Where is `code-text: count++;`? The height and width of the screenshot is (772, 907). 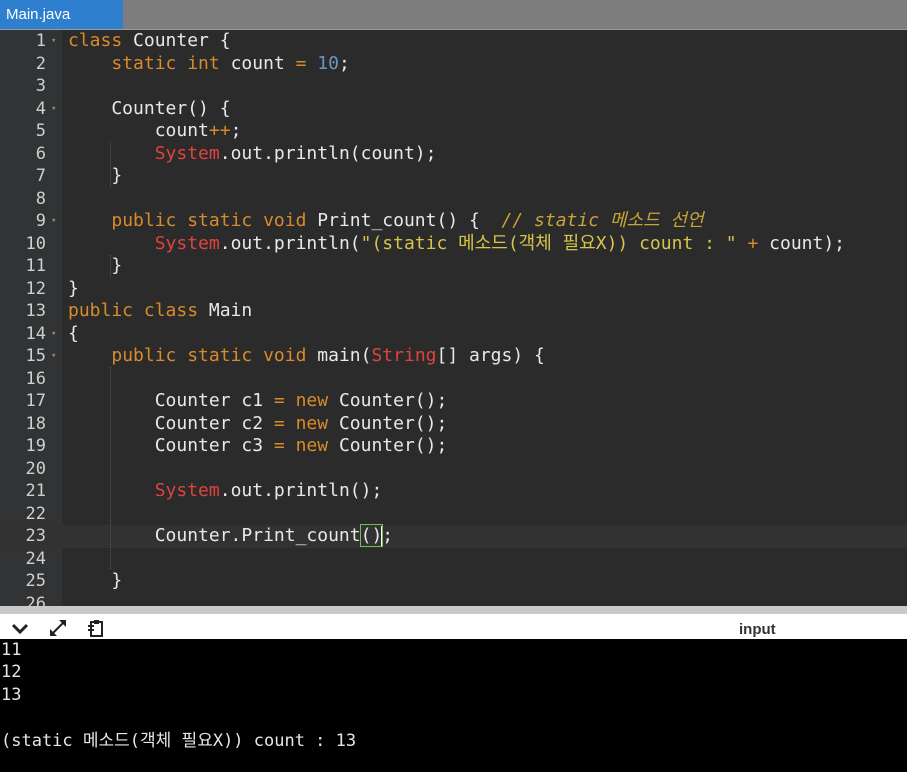 code-text: count++; is located at coordinates (155, 131).